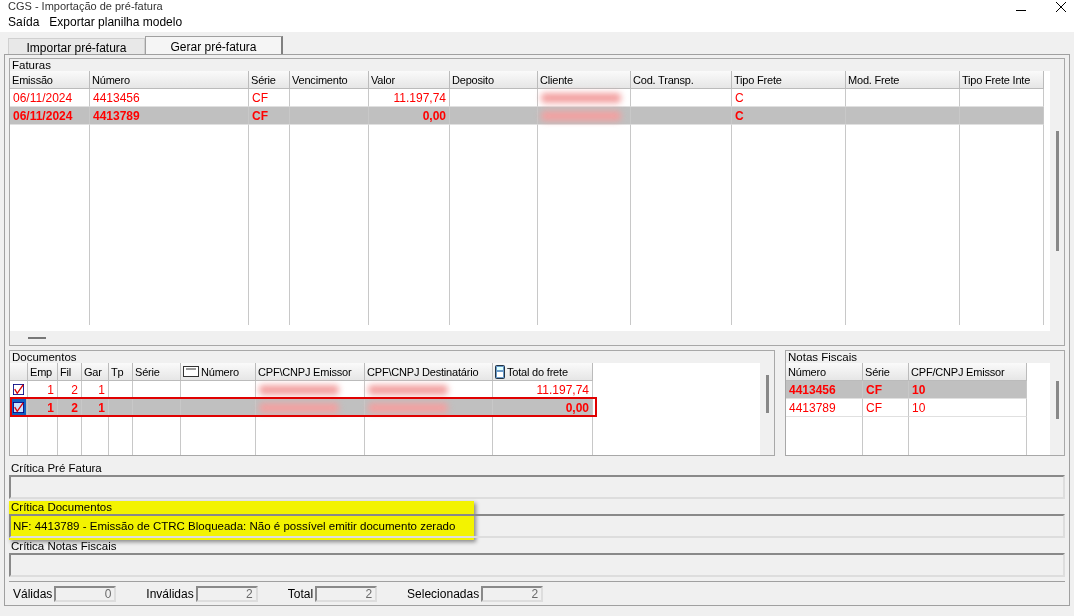 Image resolution: width=1074 pixels, height=616 pixels. Describe the element at coordinates (823, 357) in the screenshot. I see `group-label: Notas Fiscais` at that location.